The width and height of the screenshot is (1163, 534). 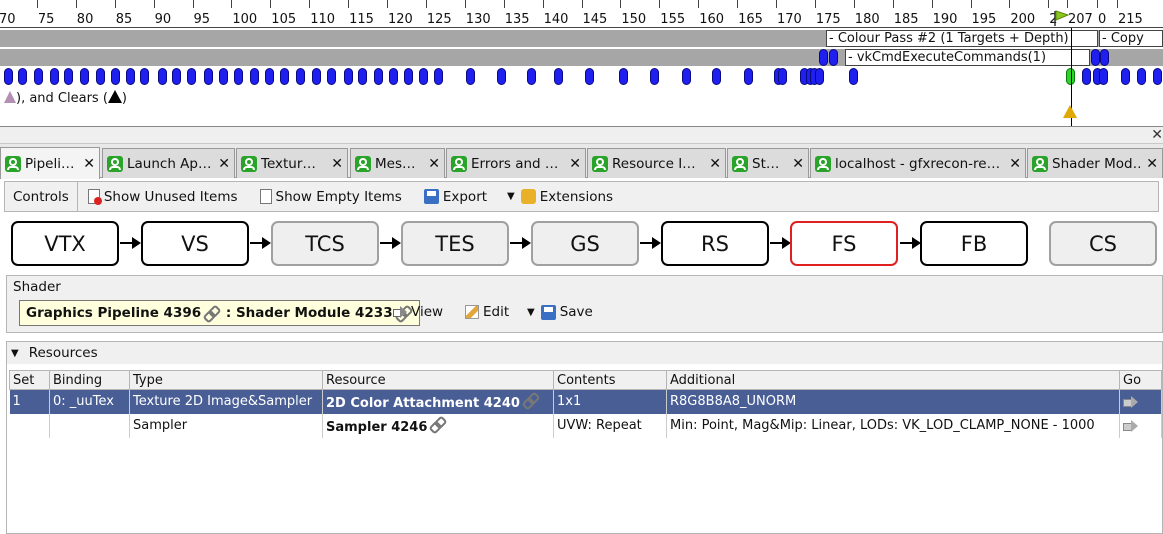 I want to click on stage-rs: RS, so click(x=715, y=243).